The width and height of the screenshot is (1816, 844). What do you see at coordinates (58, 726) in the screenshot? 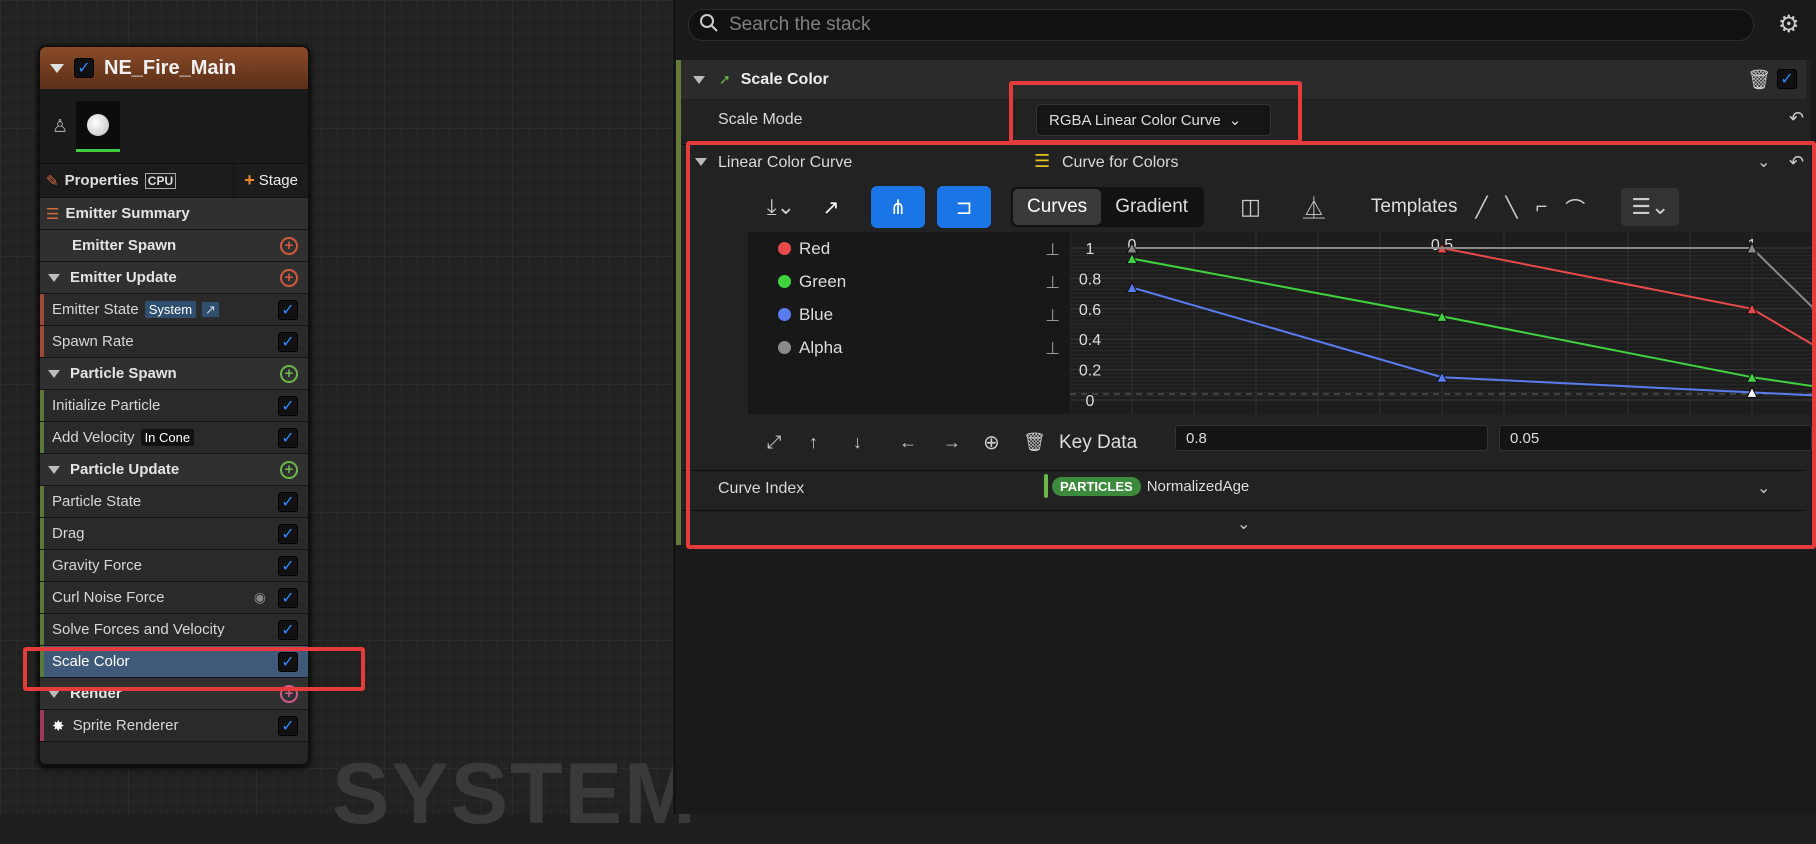
I see `sprite-star-icon: ✸` at bounding box center [58, 726].